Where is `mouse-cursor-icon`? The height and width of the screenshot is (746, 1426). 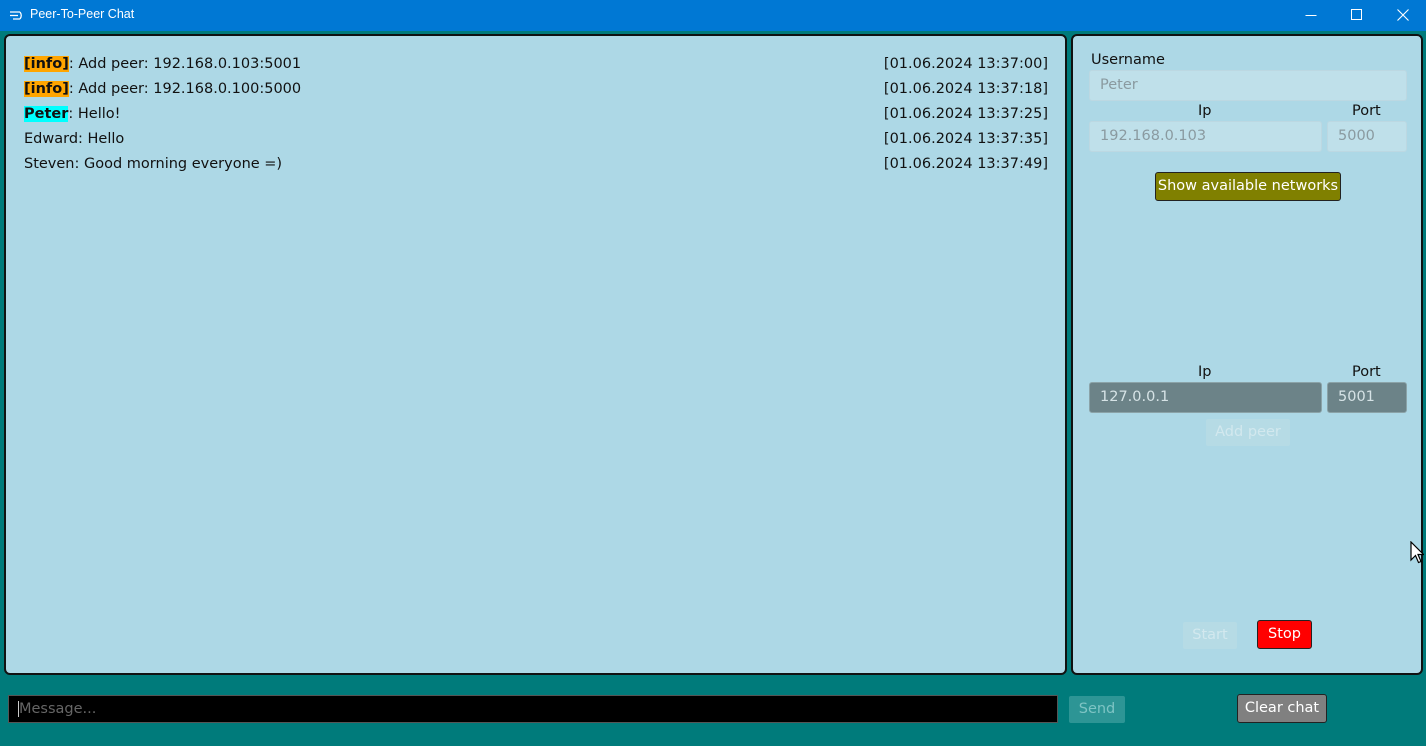
mouse-cursor-icon is located at coordinates (1417, 552).